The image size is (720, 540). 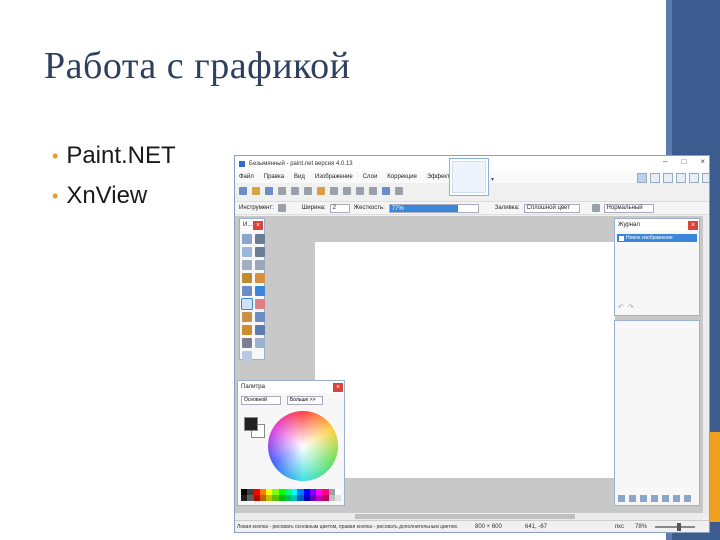 What do you see at coordinates (321, 190) in the screenshot?
I see `paste-icon` at bounding box center [321, 190].